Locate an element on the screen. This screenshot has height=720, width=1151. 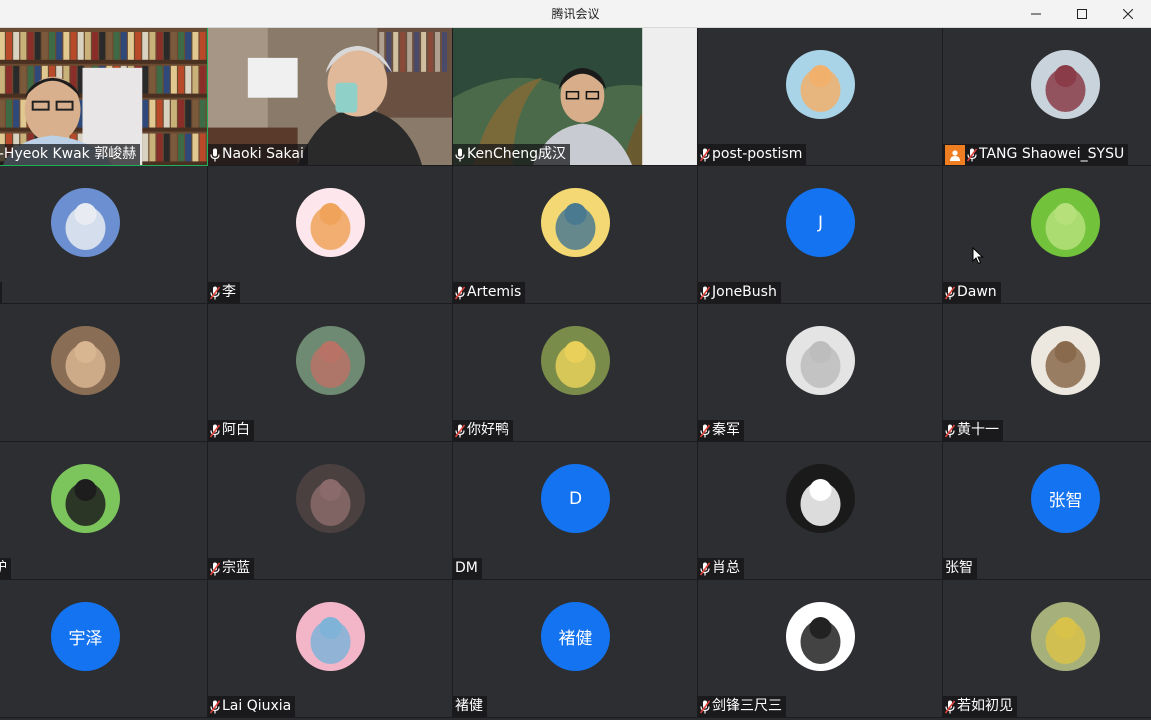
participant-name: 肖总 is located at coordinates (726, 568).